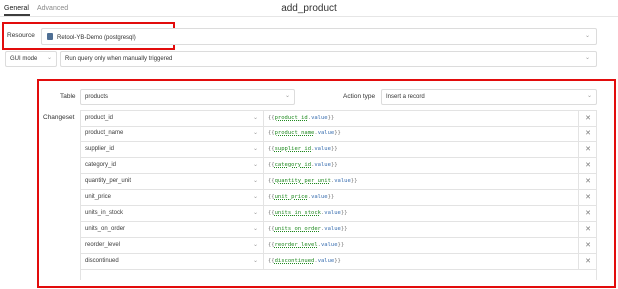 This screenshot has width=618, height=289. Describe the element at coordinates (297, 213) in the screenshot. I see `value-variable: units_in_stock` at that location.